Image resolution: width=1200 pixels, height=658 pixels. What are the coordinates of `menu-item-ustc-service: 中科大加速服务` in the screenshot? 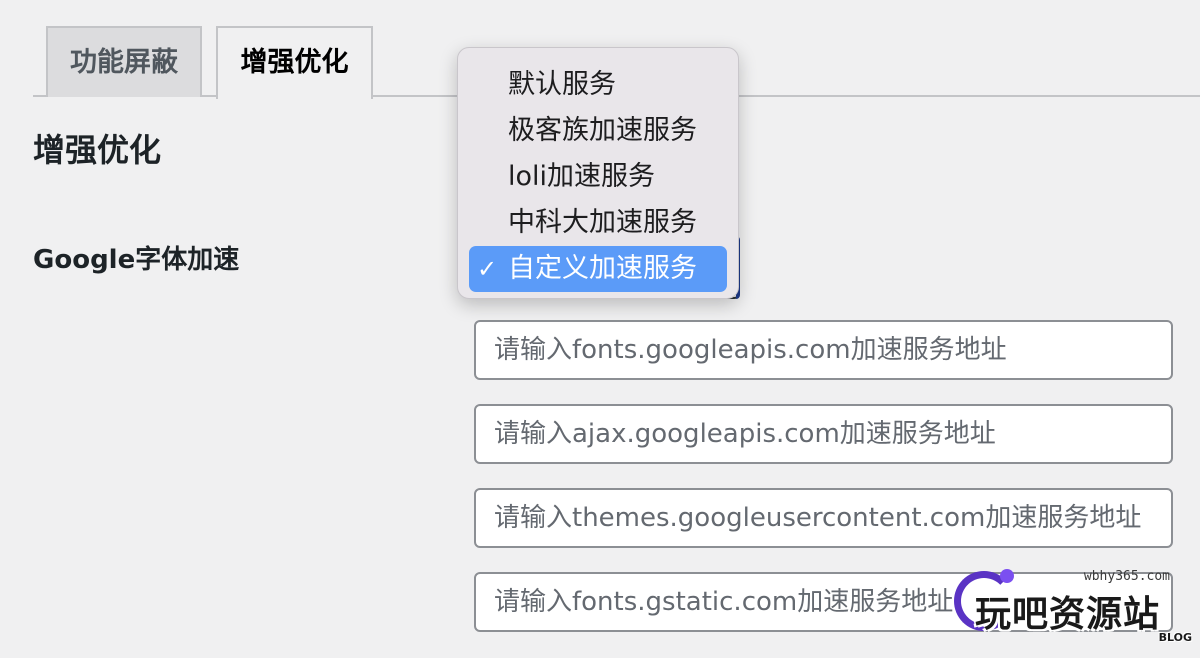 It's located at (598, 223).